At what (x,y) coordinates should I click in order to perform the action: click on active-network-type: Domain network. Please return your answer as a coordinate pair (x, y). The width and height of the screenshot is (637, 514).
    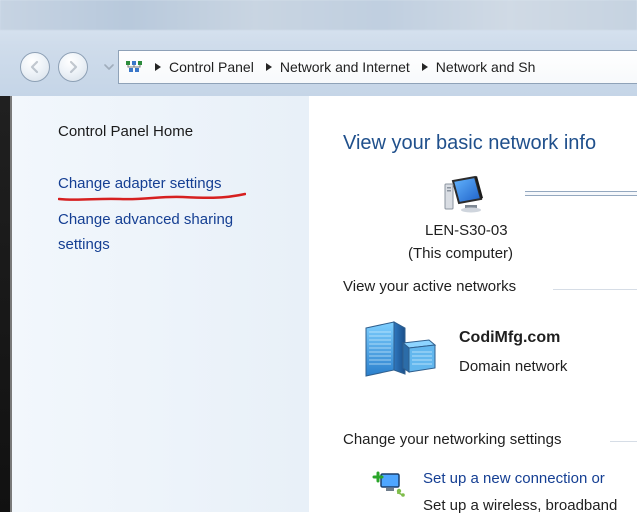
    Looking at the image, I should click on (513, 366).